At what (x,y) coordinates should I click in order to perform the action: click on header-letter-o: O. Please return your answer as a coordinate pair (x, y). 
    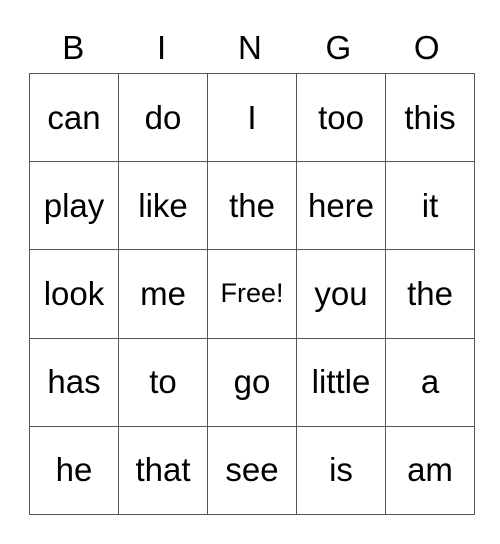
    Looking at the image, I should click on (426, 47).